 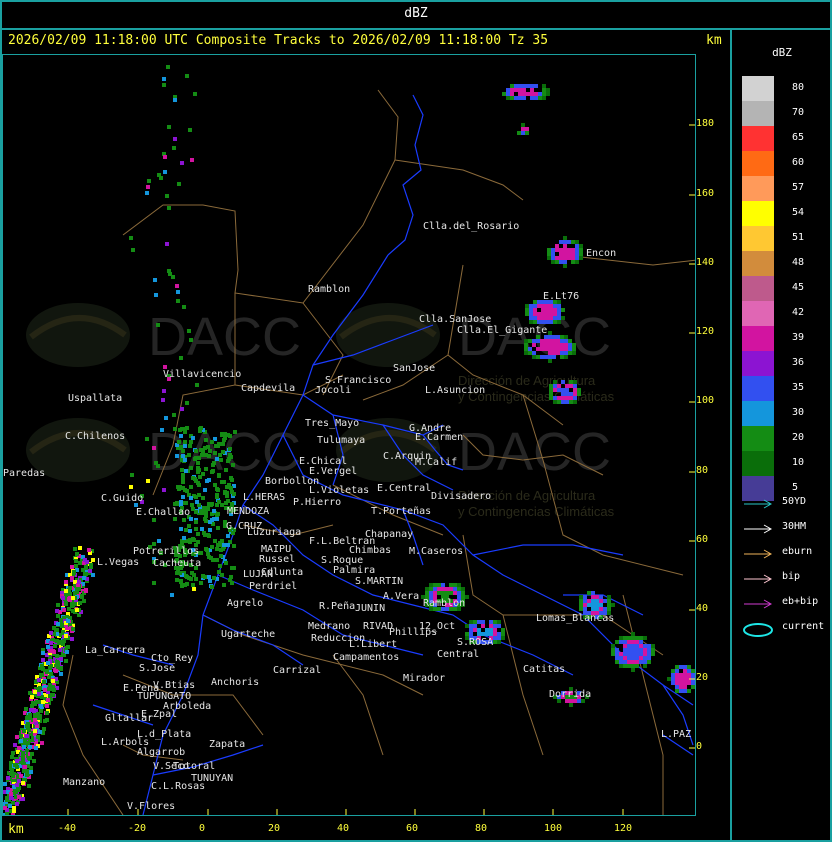 What do you see at coordinates (373, 644) in the screenshot?
I see `place-label: L.Libert` at bounding box center [373, 644].